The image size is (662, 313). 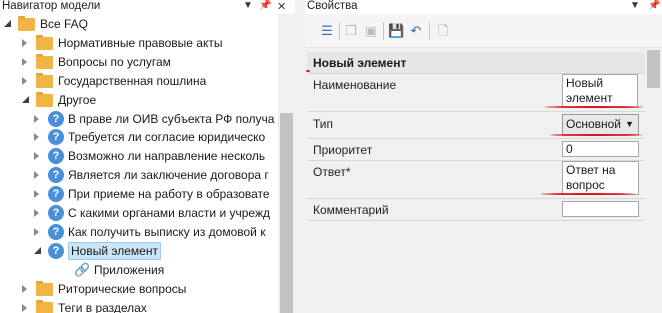 I want to click on group-header: Новый элемент, so click(x=476, y=63).